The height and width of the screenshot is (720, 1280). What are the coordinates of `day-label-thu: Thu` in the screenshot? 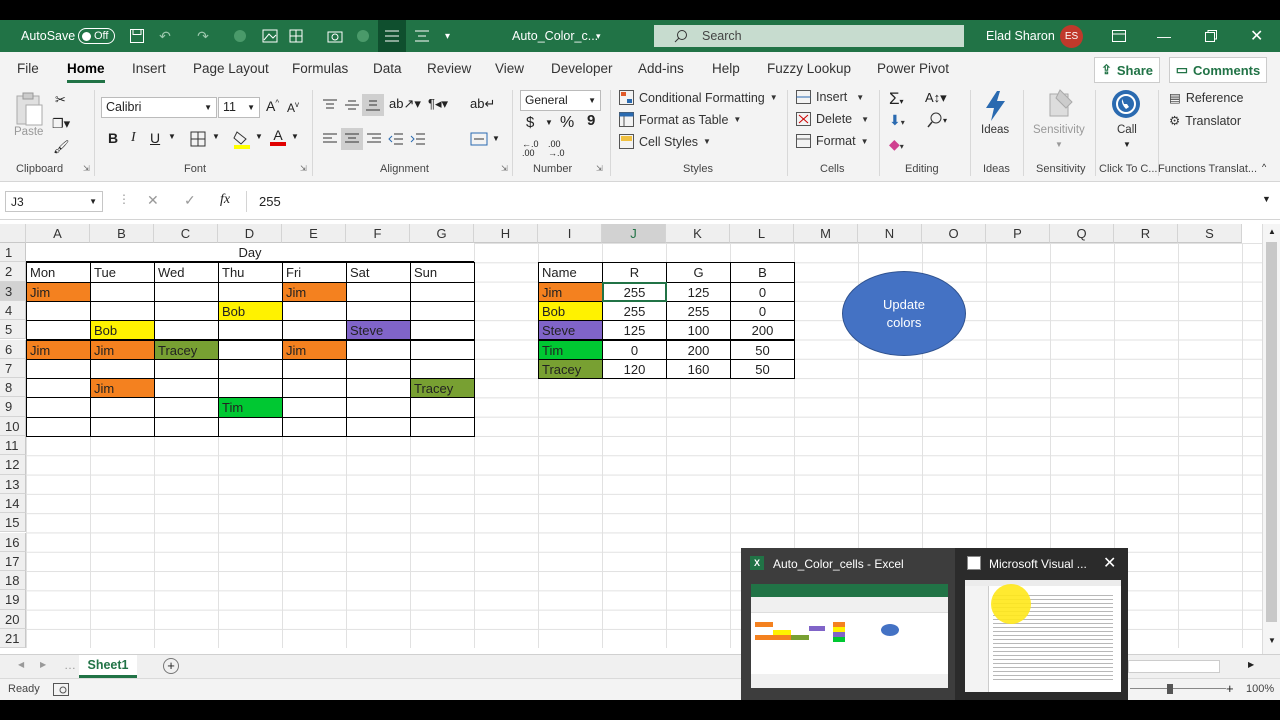 It's located at (250, 272).